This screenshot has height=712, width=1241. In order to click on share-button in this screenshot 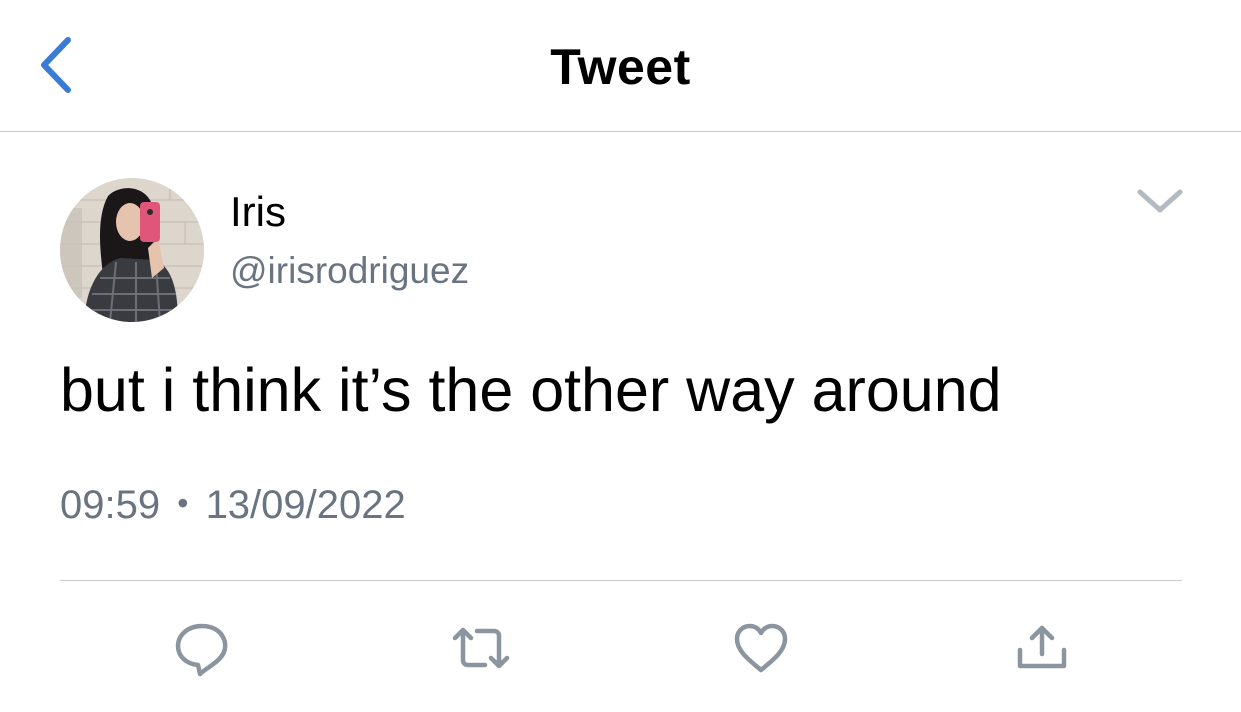, I will do `click(1042, 648)`.